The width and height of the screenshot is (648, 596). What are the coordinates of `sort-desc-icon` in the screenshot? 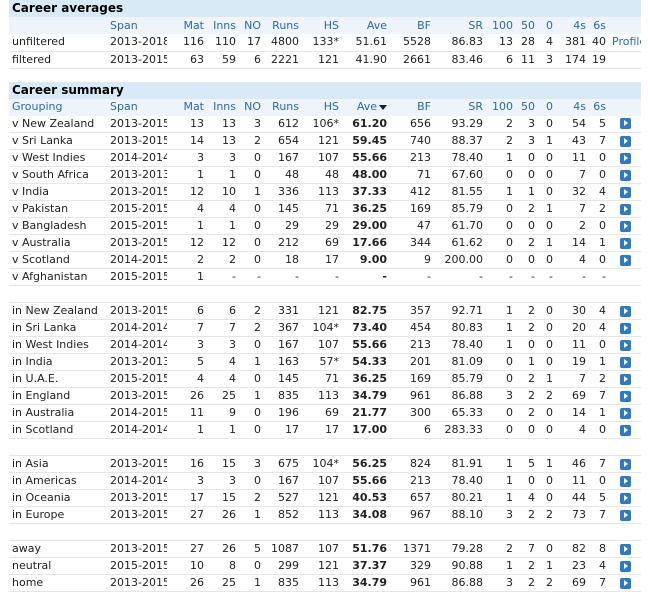 It's located at (383, 107).